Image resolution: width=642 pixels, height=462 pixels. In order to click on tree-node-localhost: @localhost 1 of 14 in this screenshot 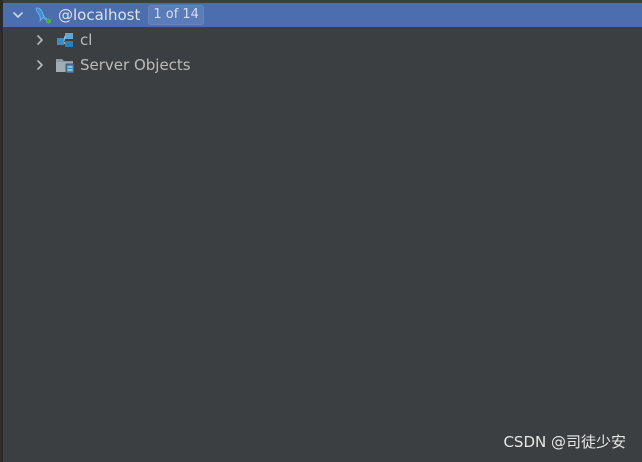, I will do `click(322, 15)`.